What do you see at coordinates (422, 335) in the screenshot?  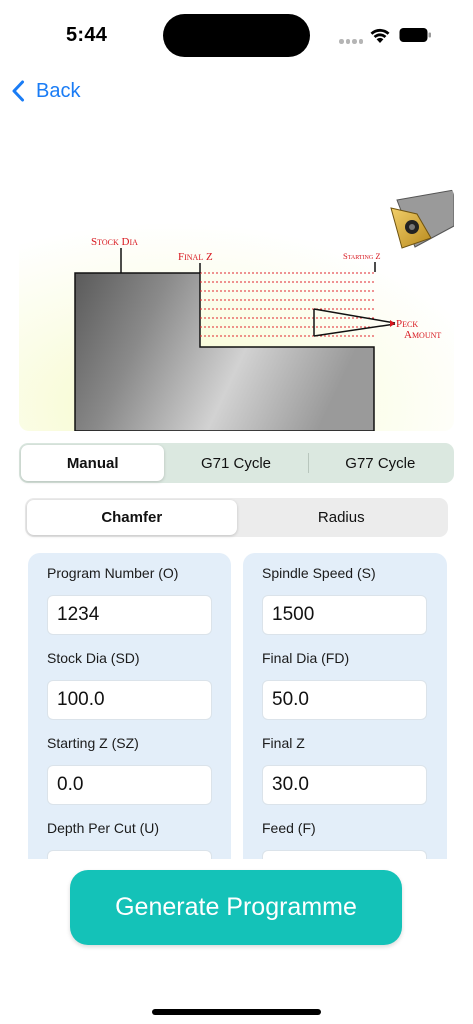 I see `amount-label: Amount` at bounding box center [422, 335].